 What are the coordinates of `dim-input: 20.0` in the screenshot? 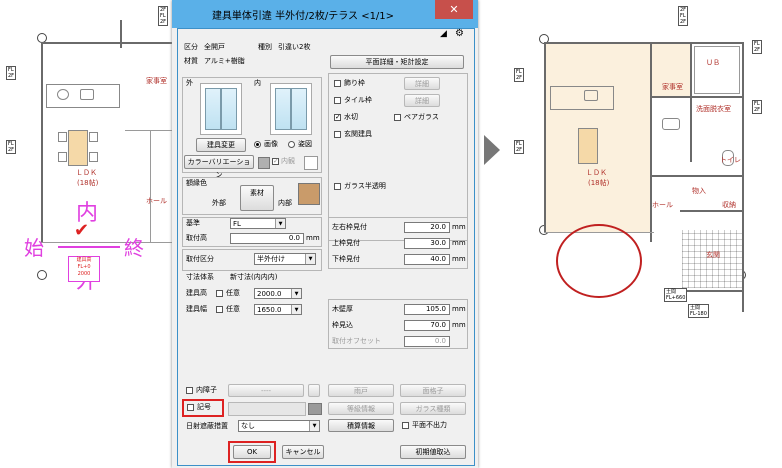 It's located at (427, 227).